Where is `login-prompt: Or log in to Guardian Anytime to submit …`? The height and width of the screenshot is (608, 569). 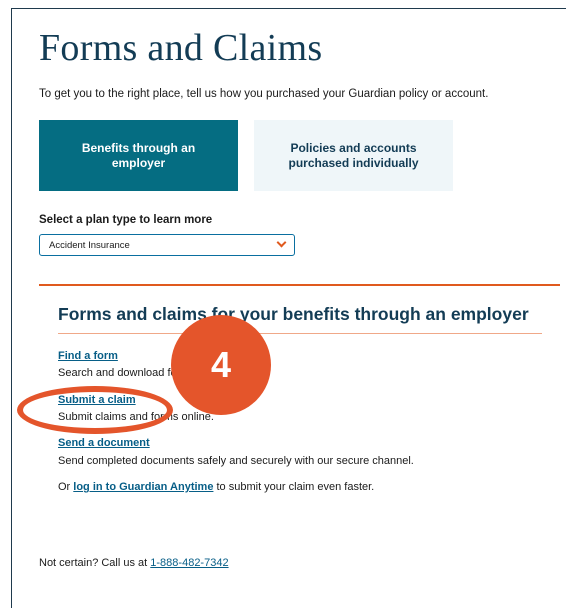
login-prompt: Or log in to Guardian Anytime to submit … is located at coordinates (216, 487).